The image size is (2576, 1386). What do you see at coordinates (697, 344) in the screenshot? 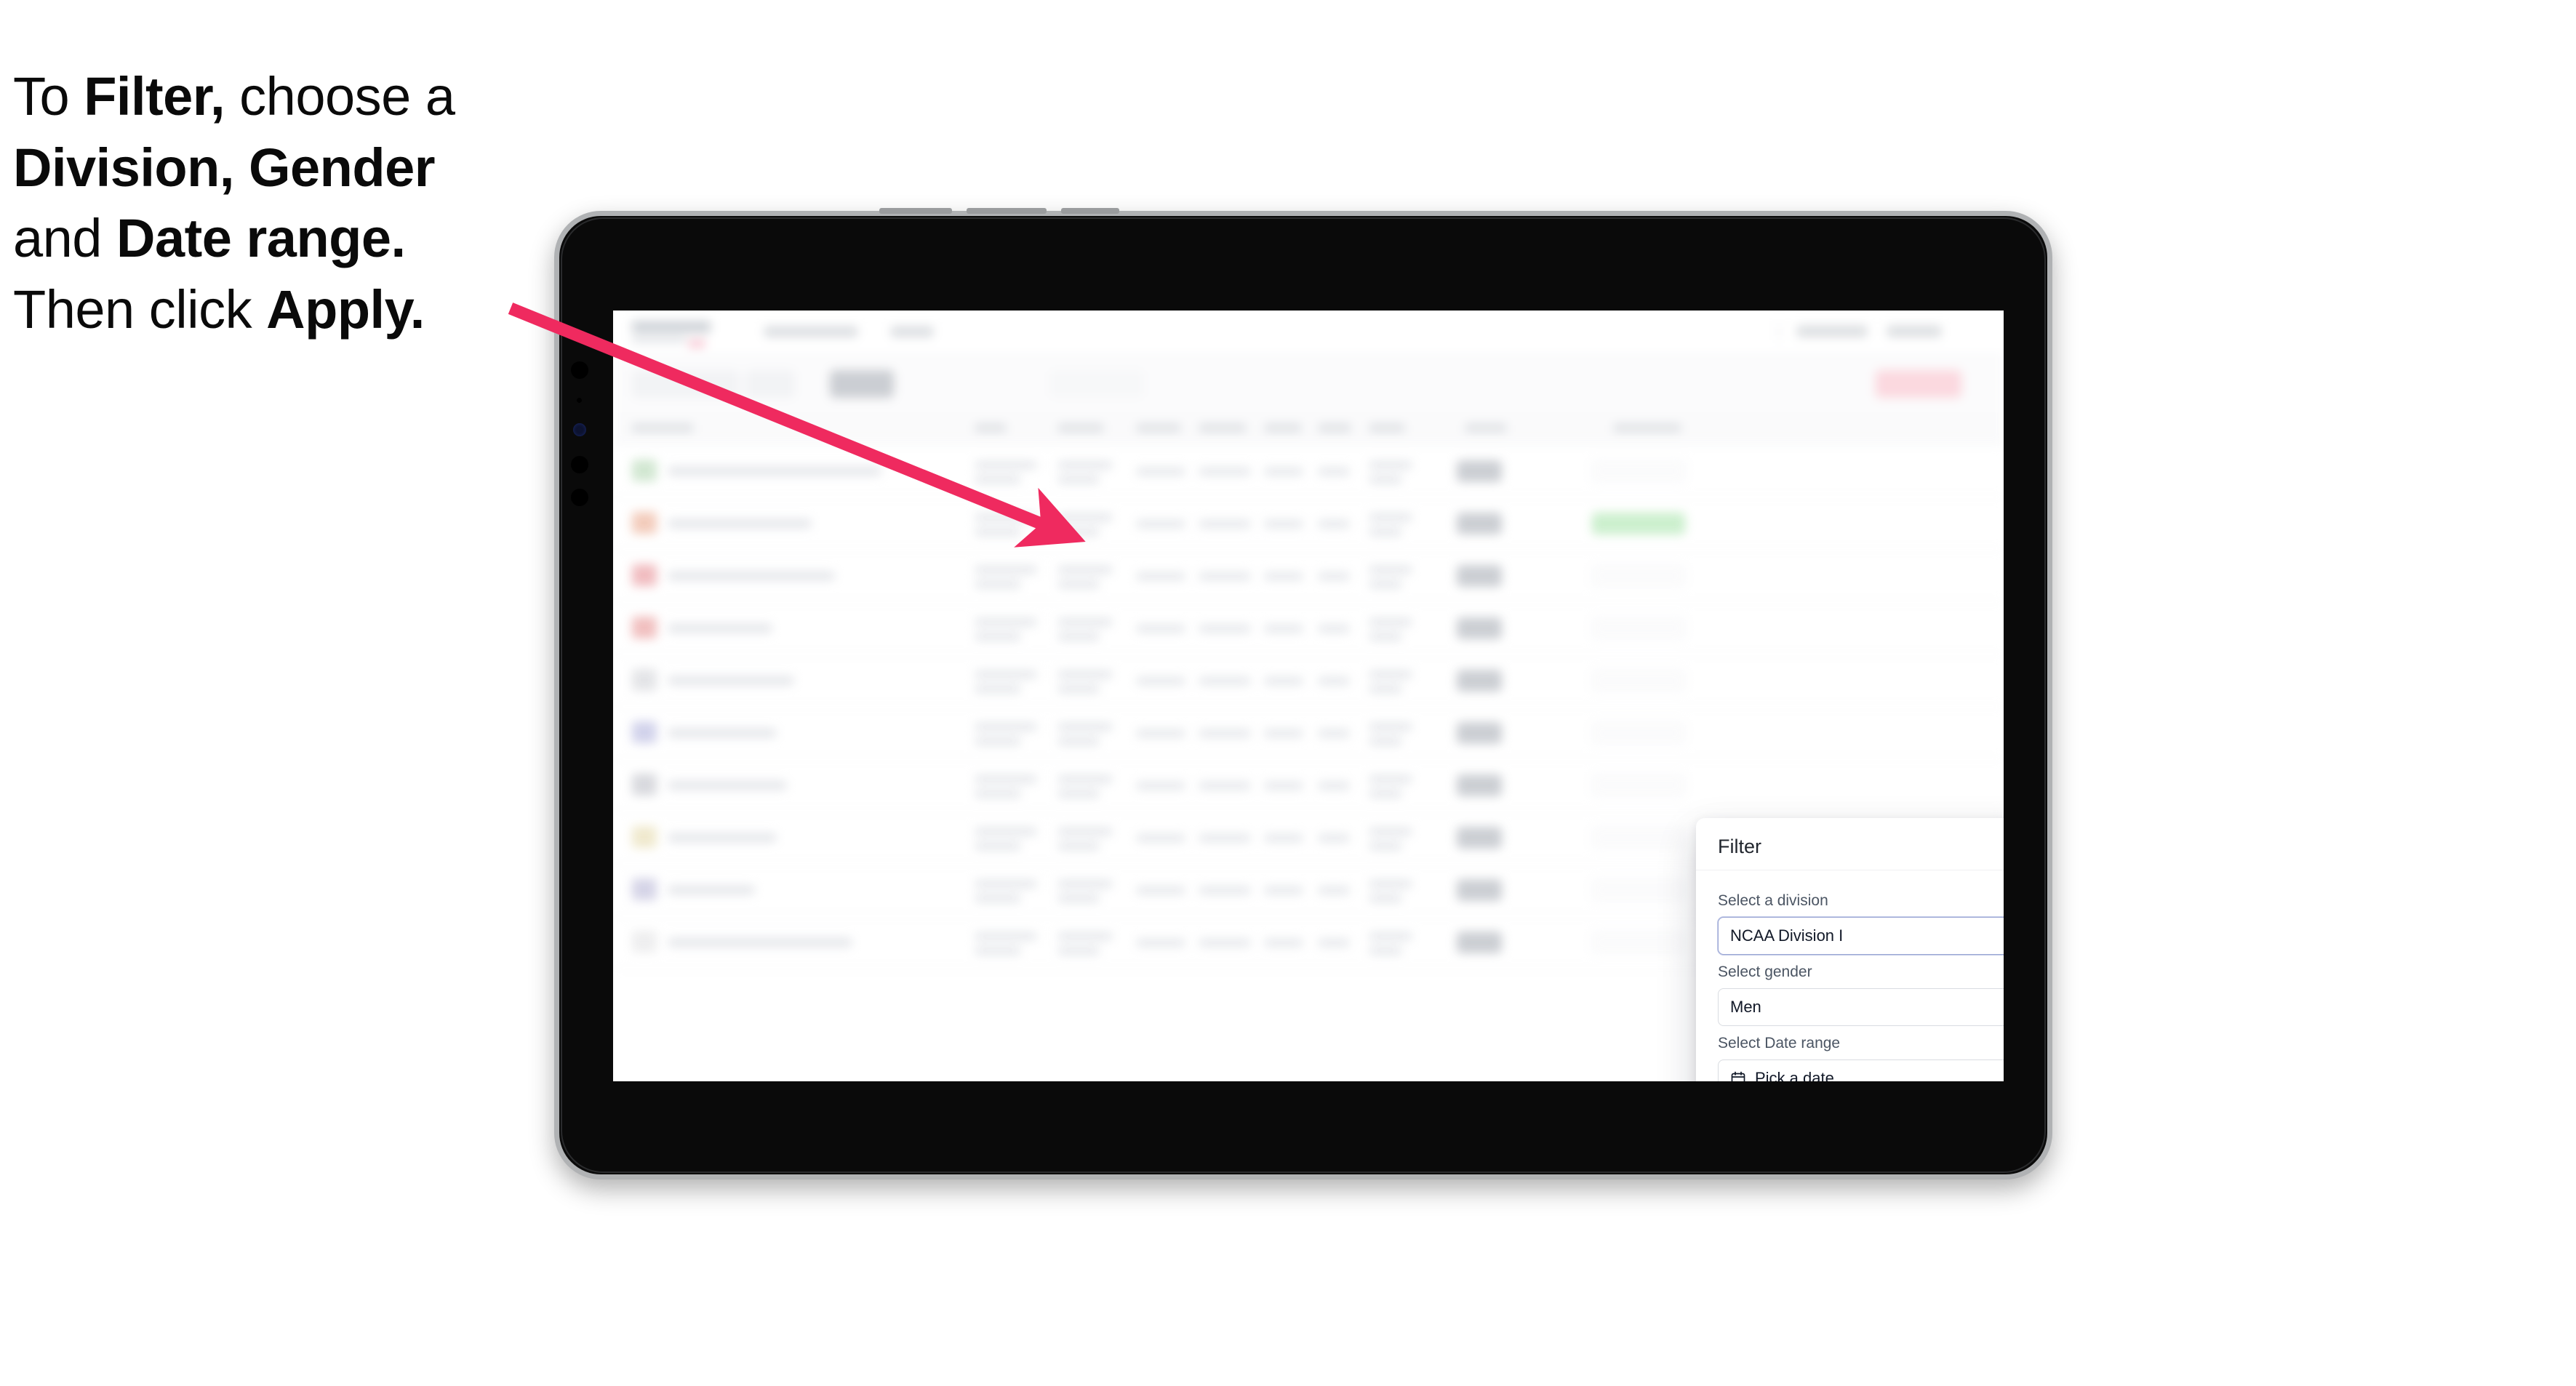
I see `logo-accent` at bounding box center [697, 344].